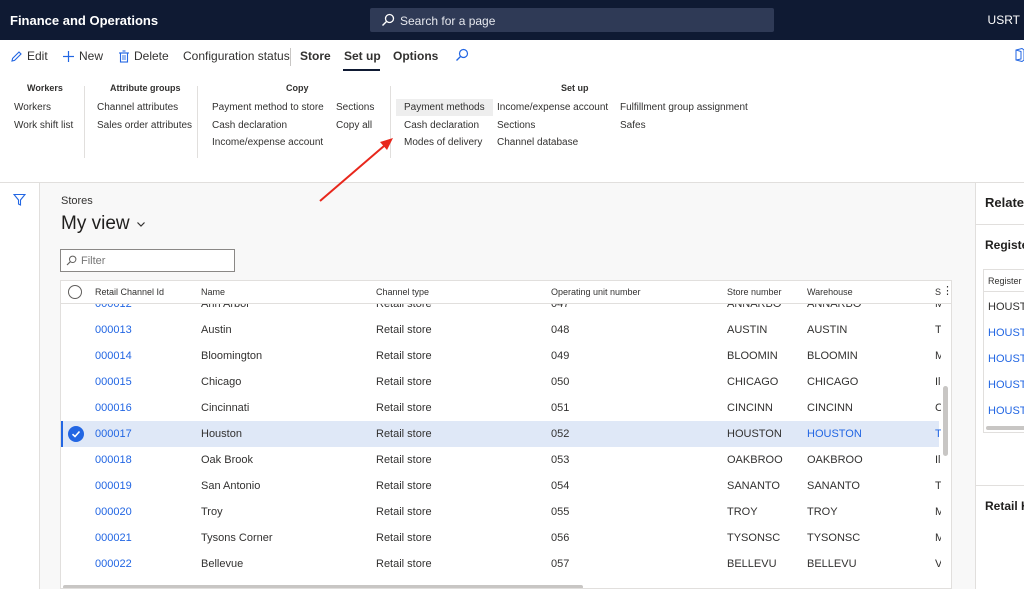 The height and width of the screenshot is (589, 1024). I want to click on pencil-icon, so click(16, 56).